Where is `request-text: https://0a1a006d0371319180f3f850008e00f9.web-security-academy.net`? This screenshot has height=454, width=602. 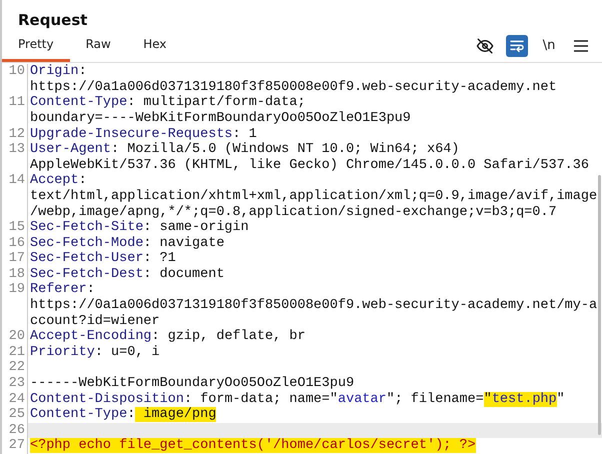 request-text: https://0a1a006d0371319180f3f850008e00f9.web-security-academy.net is located at coordinates (293, 87).